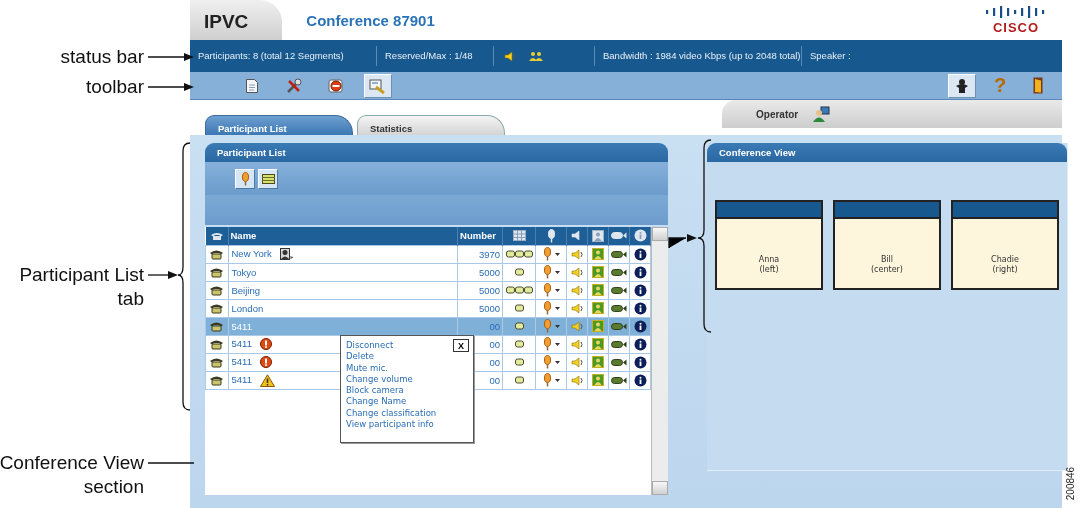 Image resolution: width=1087 pixels, height=508 pixels. Describe the element at coordinates (892, 114) in the screenshot. I see `operator-tab: Operator` at that location.